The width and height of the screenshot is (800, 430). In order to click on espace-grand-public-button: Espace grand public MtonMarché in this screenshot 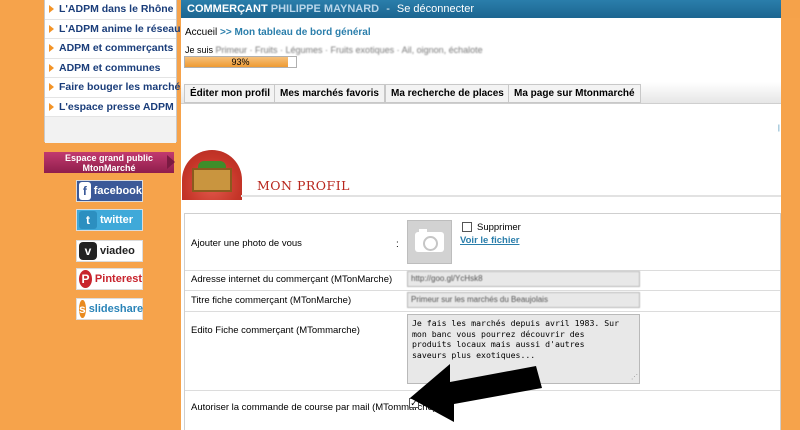, I will do `click(109, 162)`.